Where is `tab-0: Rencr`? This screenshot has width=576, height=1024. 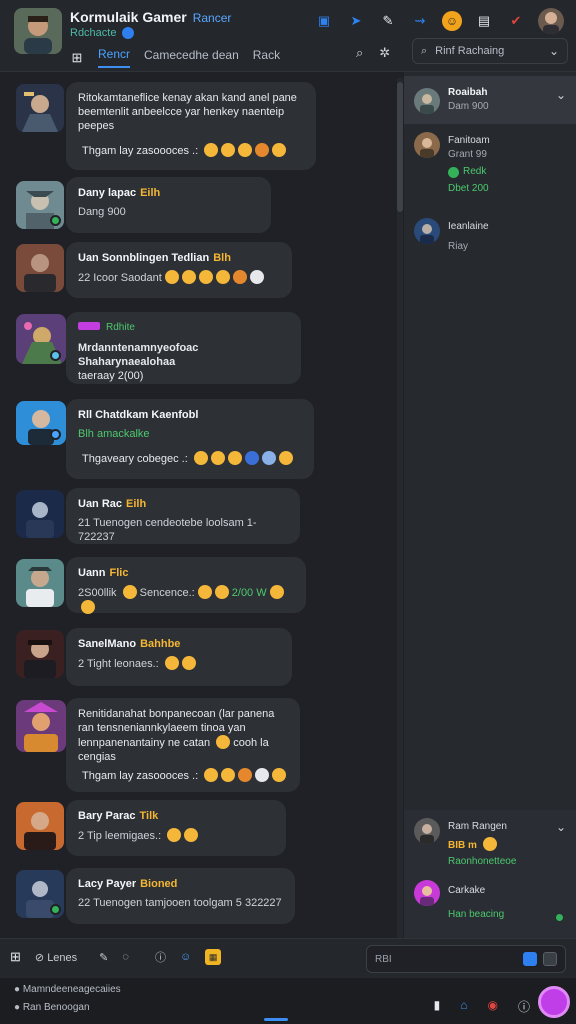
tab-0: Rencr is located at coordinates (114, 57).